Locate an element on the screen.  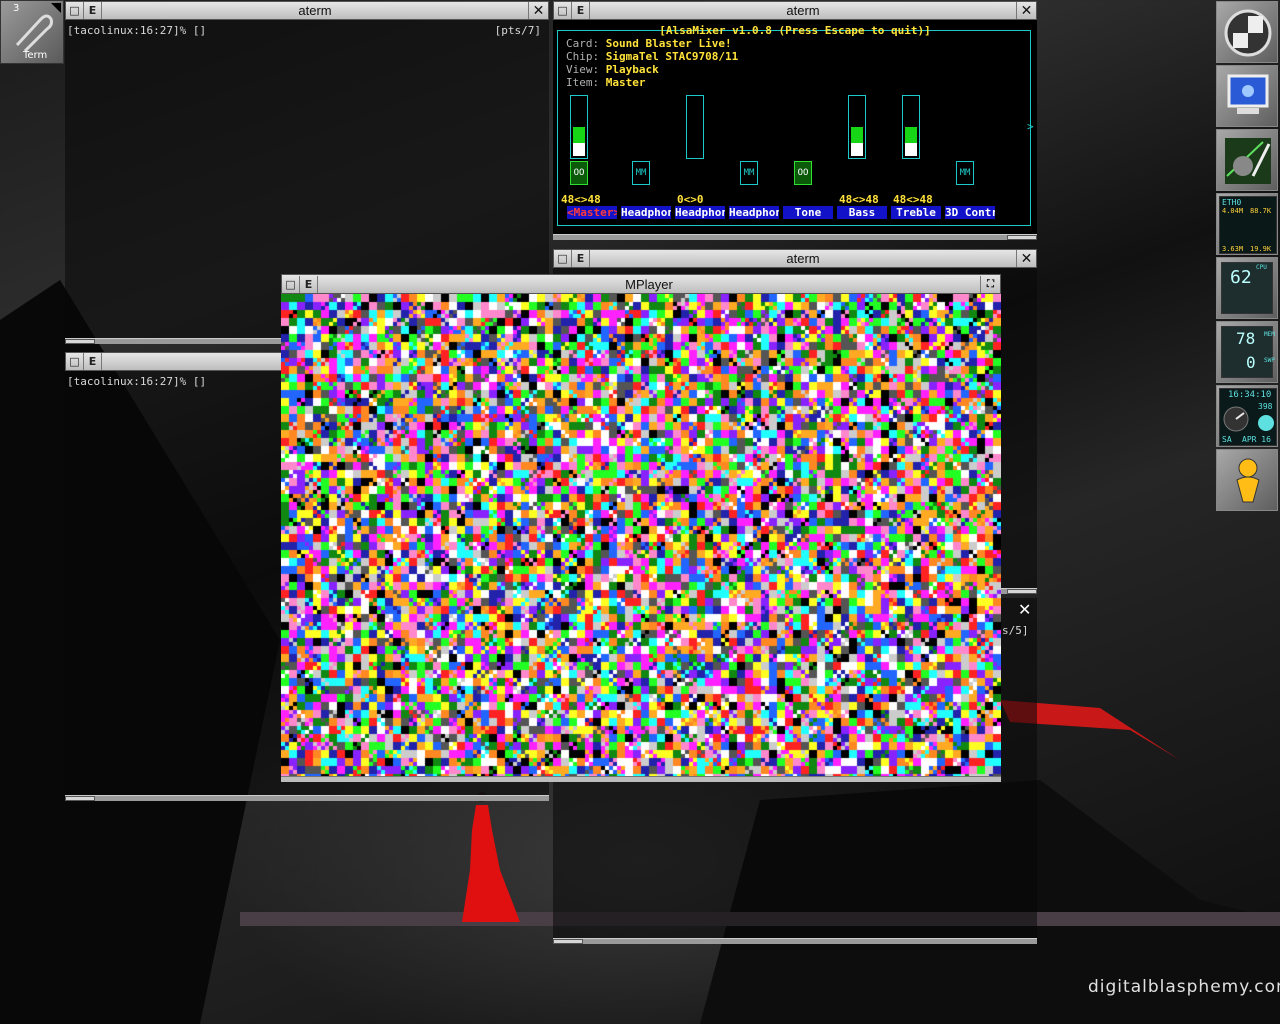
mem-label: MEM is located at coordinates (1269, 334).